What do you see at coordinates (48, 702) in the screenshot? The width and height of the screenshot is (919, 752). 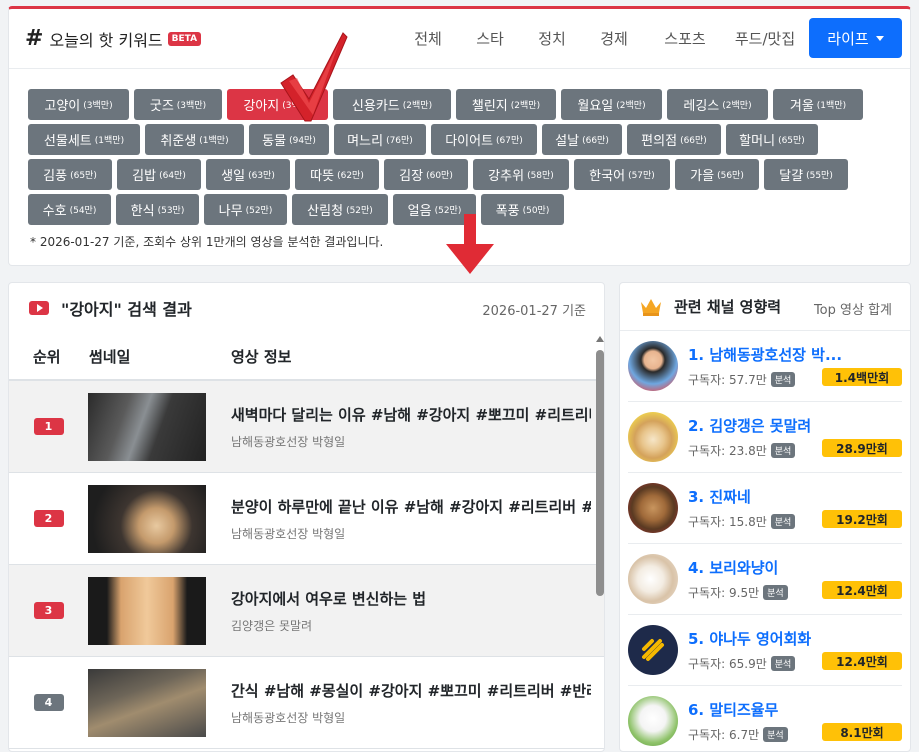 I see `rank-cell: 4` at bounding box center [48, 702].